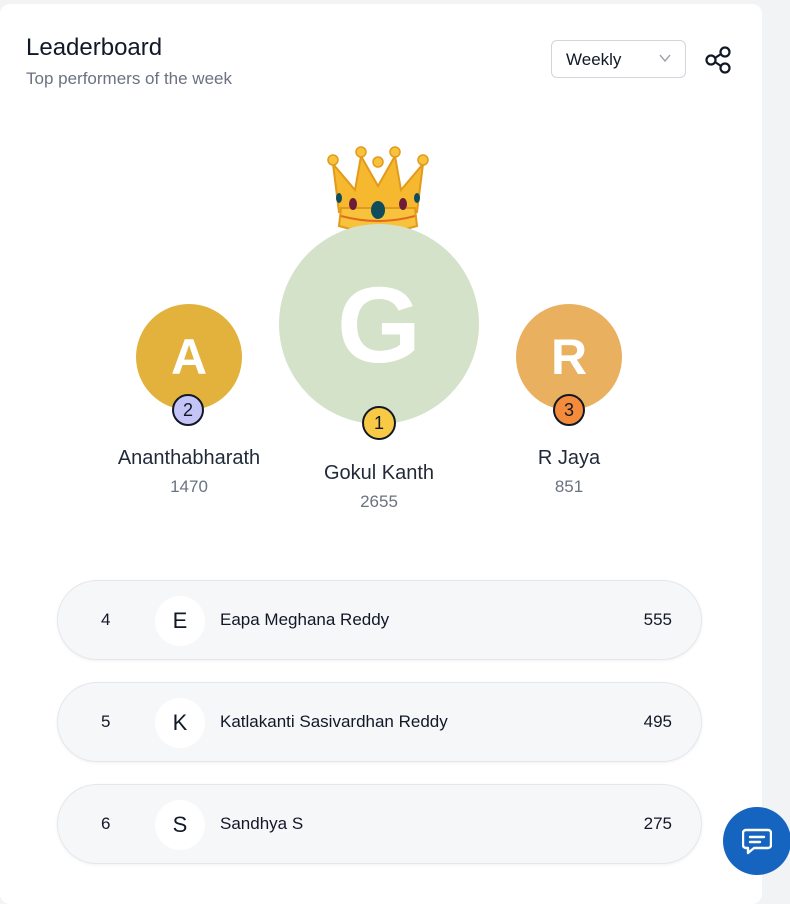  I want to click on chevron-down-icon, so click(665, 58).